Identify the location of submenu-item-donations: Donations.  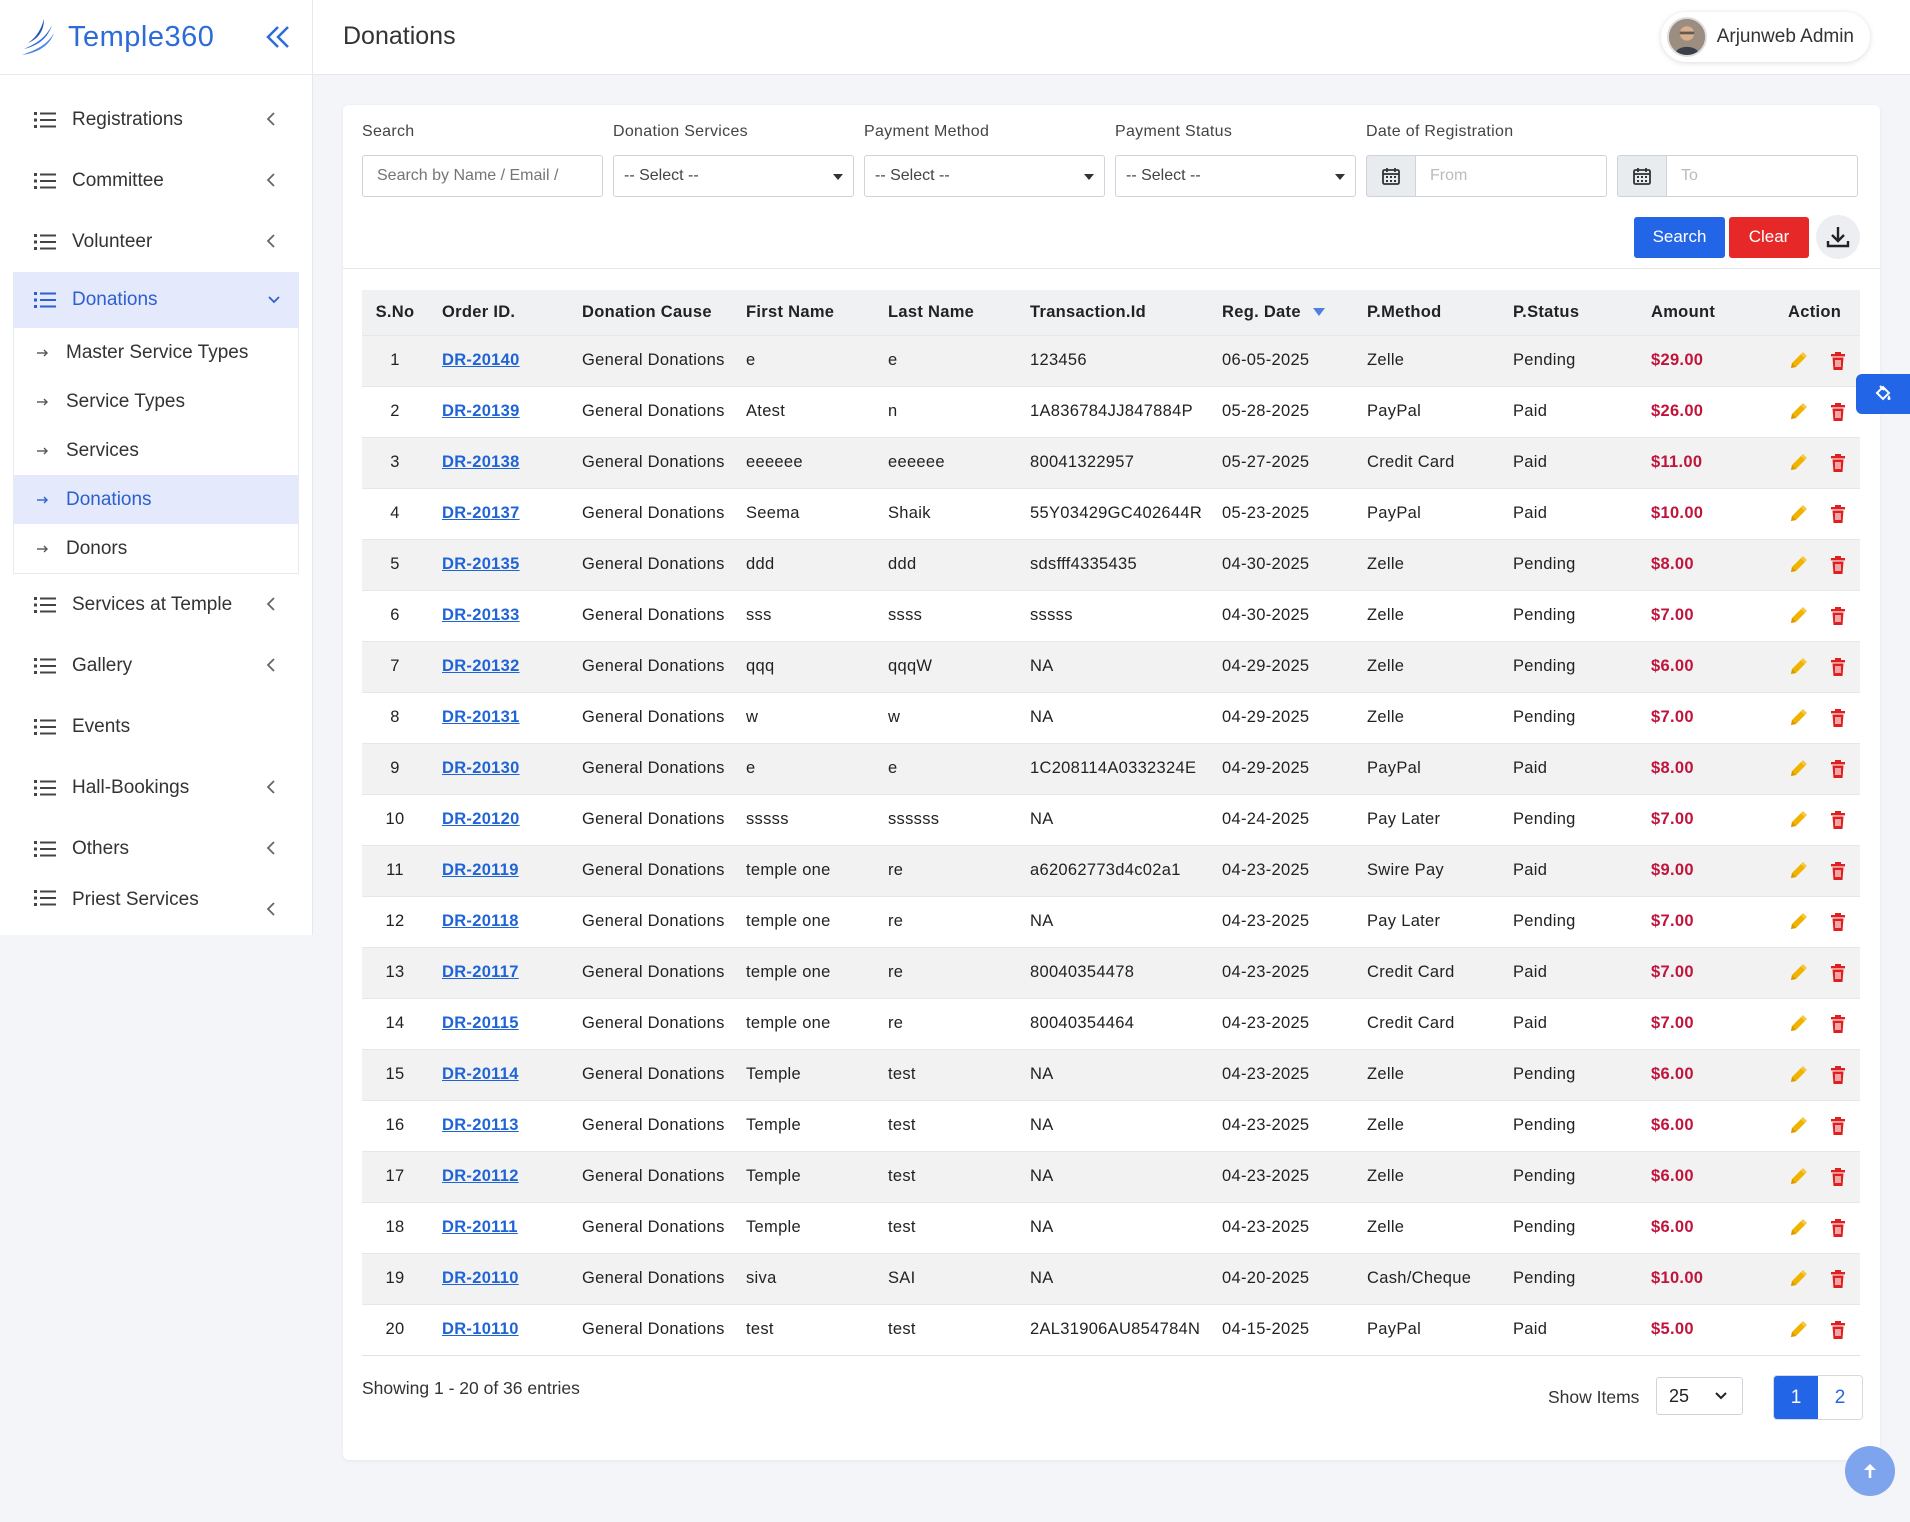
(156, 499).